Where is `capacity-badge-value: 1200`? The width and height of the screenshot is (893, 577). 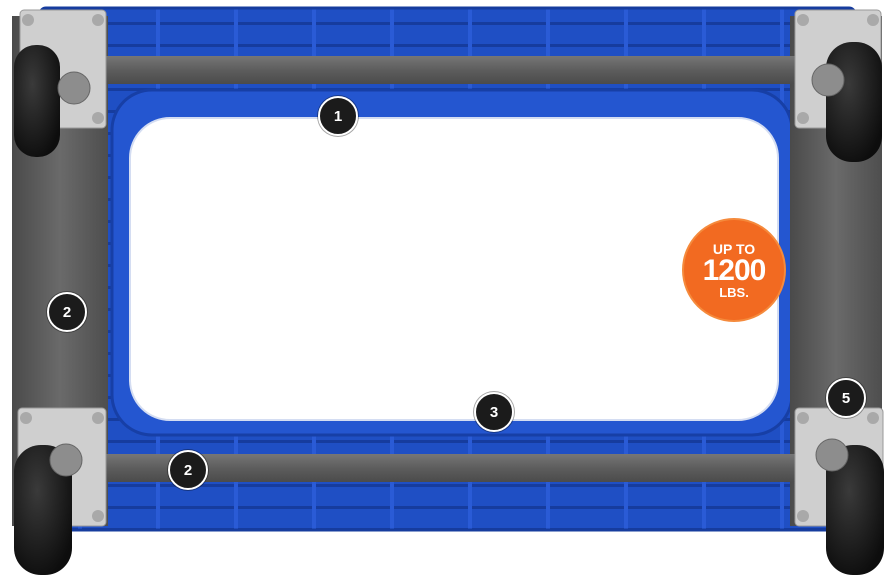 capacity-badge-value: 1200 is located at coordinates (734, 270).